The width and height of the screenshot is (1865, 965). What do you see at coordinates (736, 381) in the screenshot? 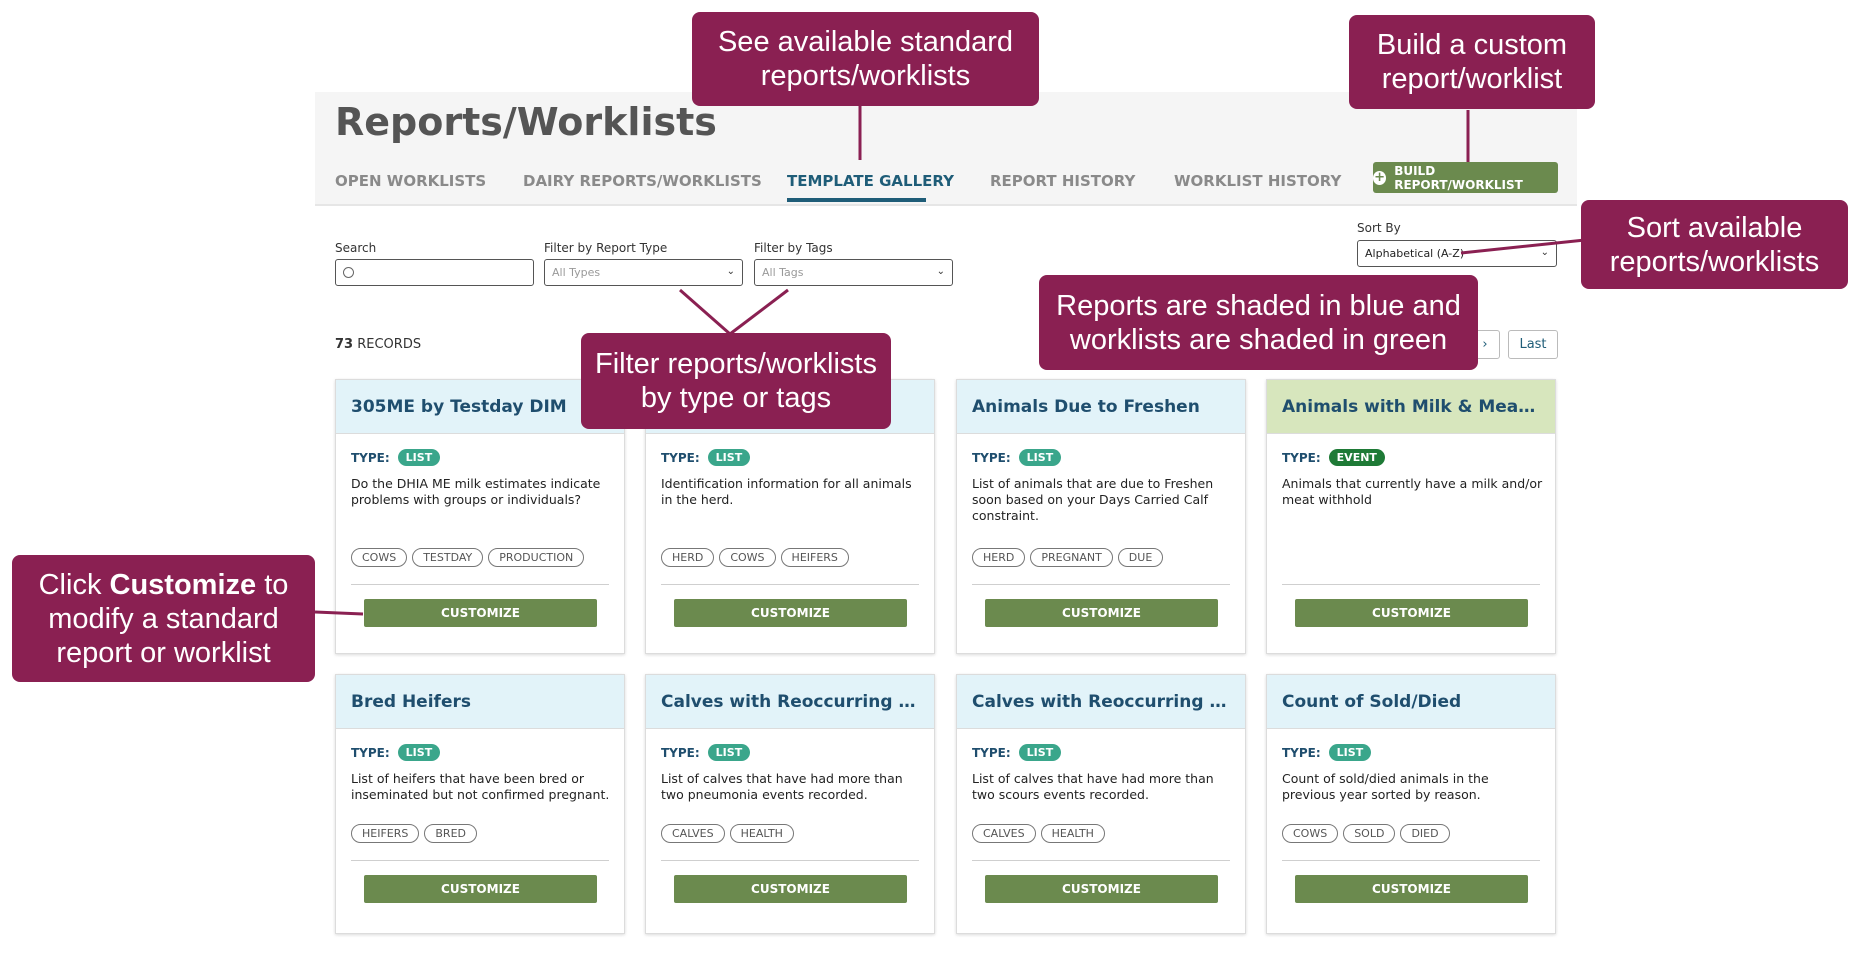
I see `callout-filter: Filter reports/worklists by type or tags` at bounding box center [736, 381].